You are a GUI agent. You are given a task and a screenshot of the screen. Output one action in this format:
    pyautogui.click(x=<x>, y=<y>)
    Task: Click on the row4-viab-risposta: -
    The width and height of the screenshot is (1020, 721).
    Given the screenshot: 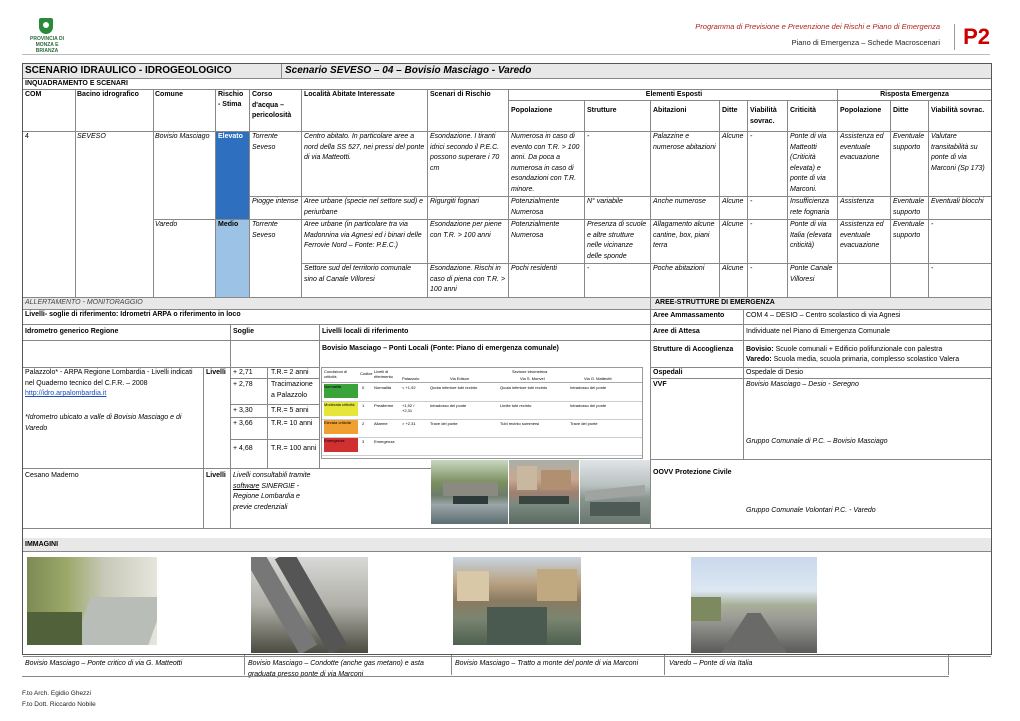 What is the action you would take?
    pyautogui.click(x=932, y=268)
    